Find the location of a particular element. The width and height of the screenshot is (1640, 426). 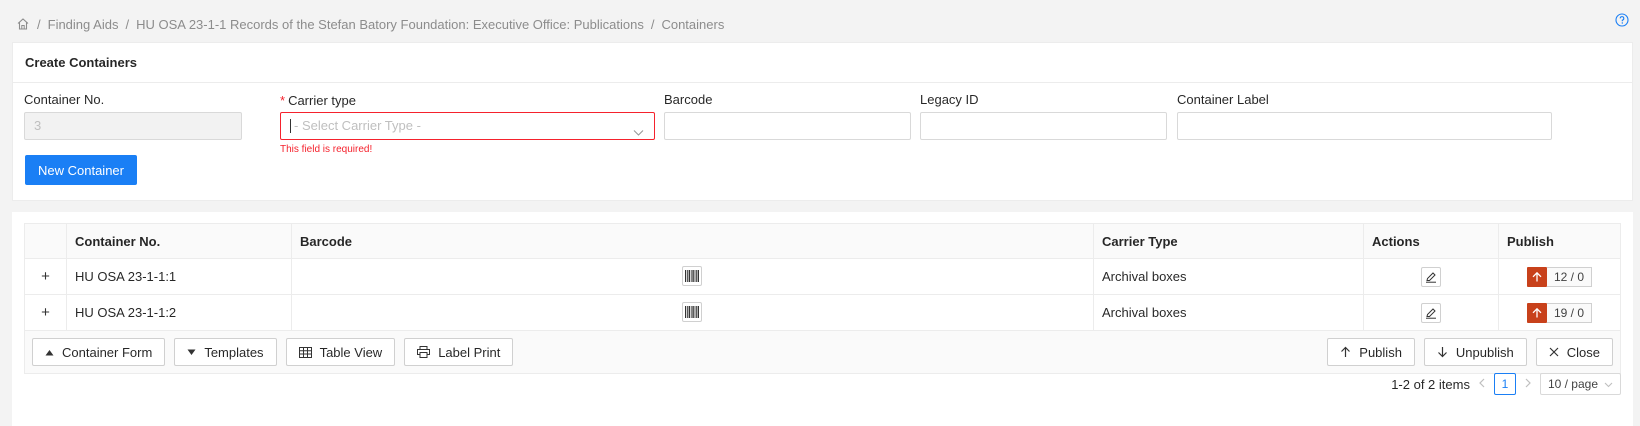

new-container-button: New Container is located at coordinates (81, 170).